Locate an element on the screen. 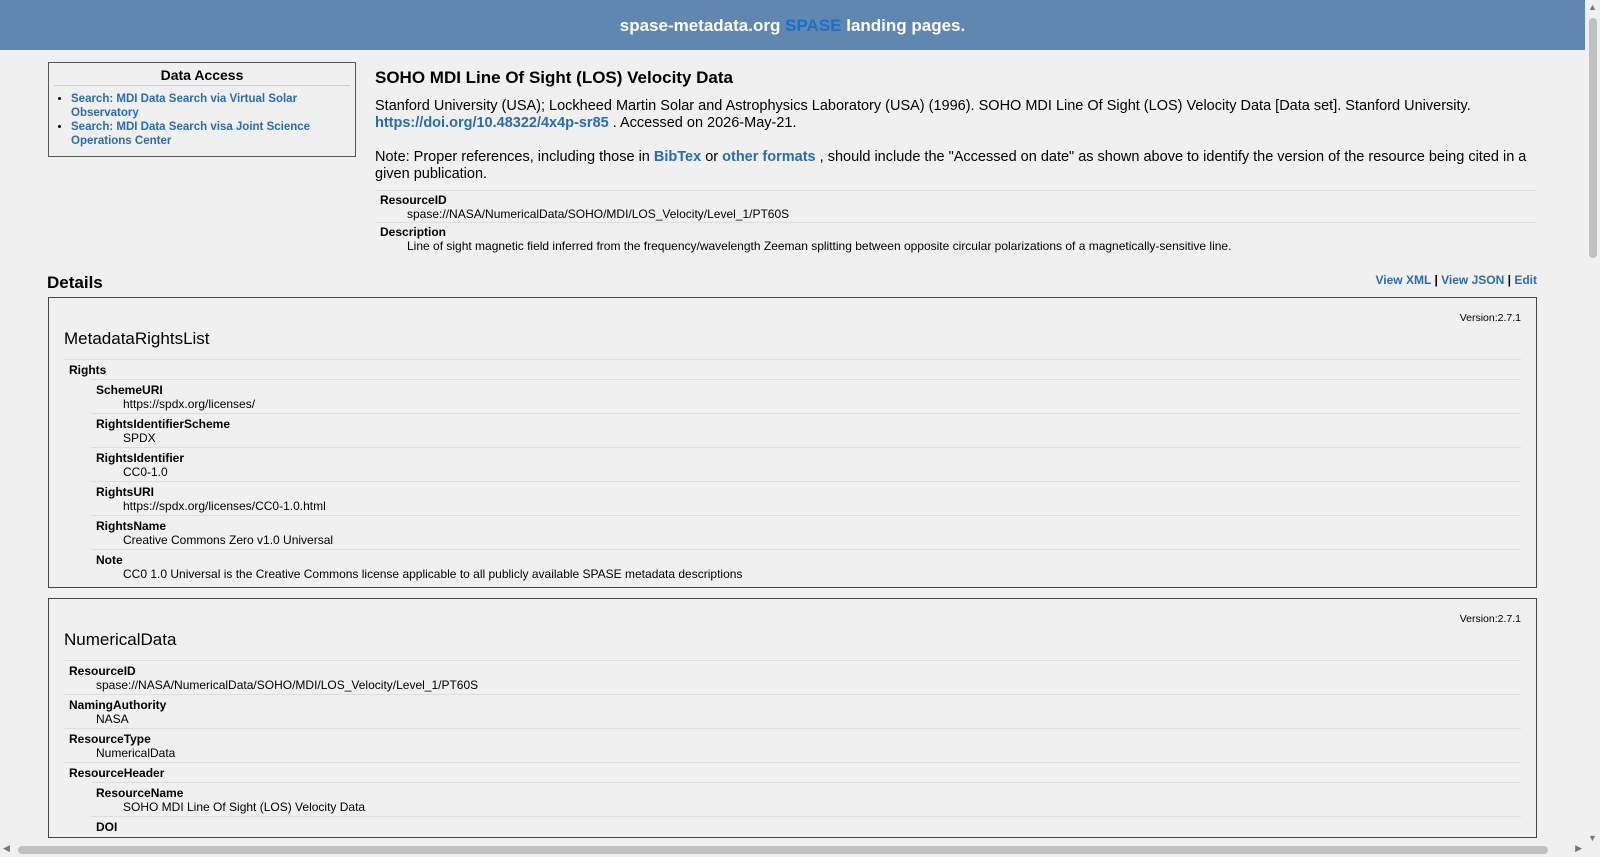  field-value: NumericalData is located at coordinates (136, 753).